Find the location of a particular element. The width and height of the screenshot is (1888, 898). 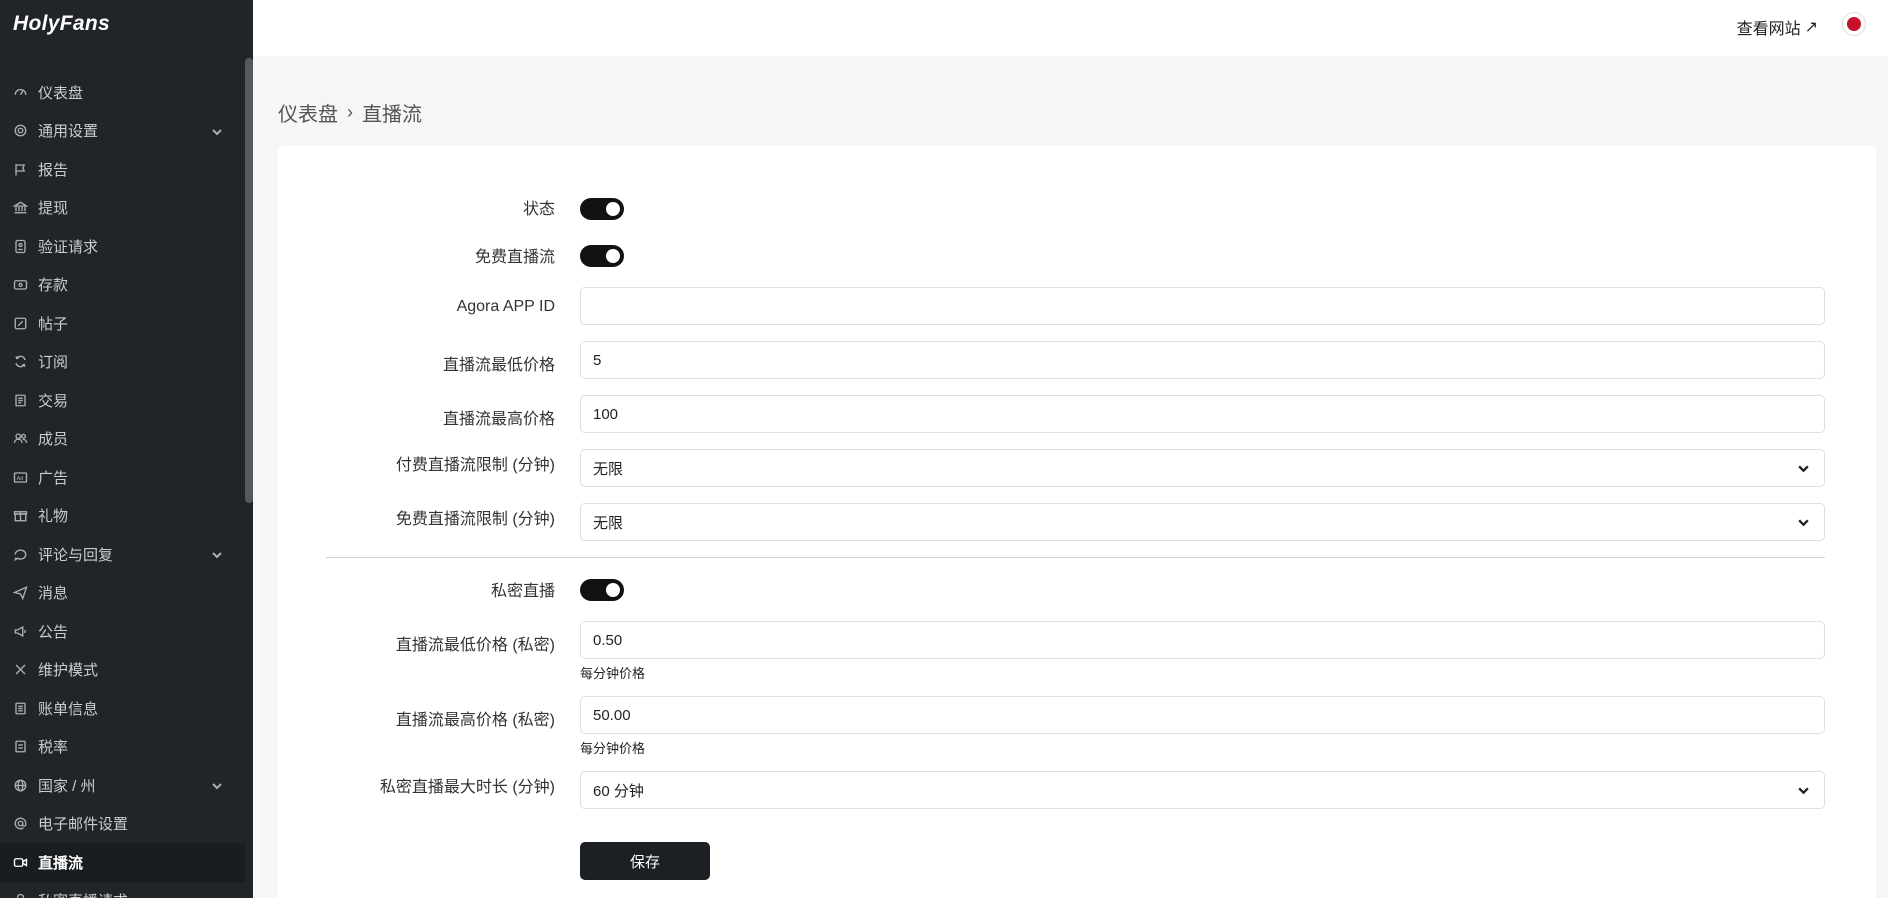

private-live-label: 私密直播 is located at coordinates (522, 591).